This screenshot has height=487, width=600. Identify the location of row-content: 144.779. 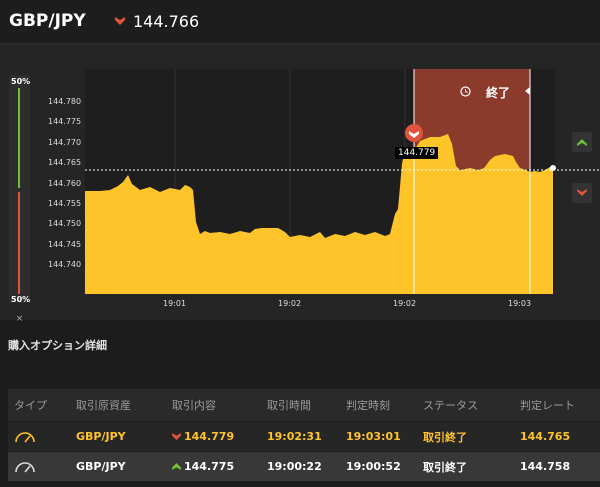
(203, 436).